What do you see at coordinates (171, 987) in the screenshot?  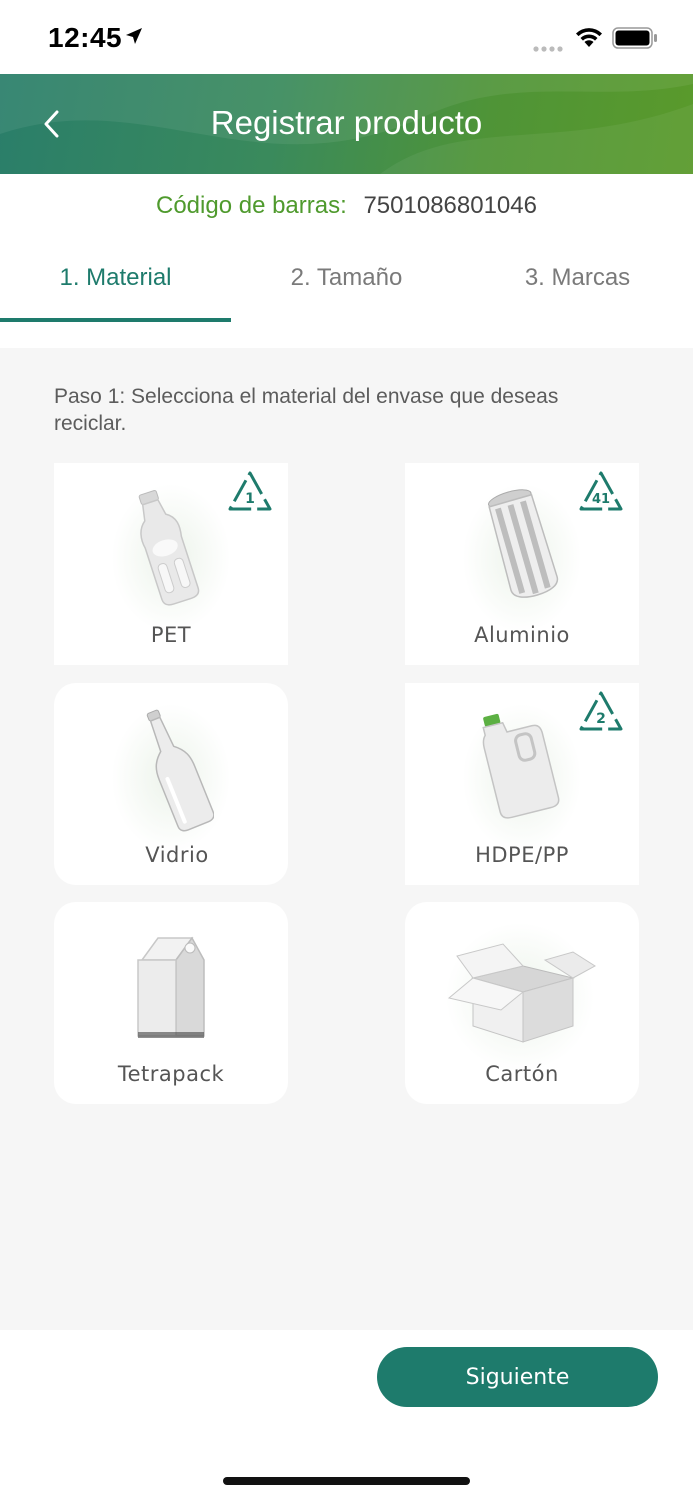 I see `milk-carton-icon` at bounding box center [171, 987].